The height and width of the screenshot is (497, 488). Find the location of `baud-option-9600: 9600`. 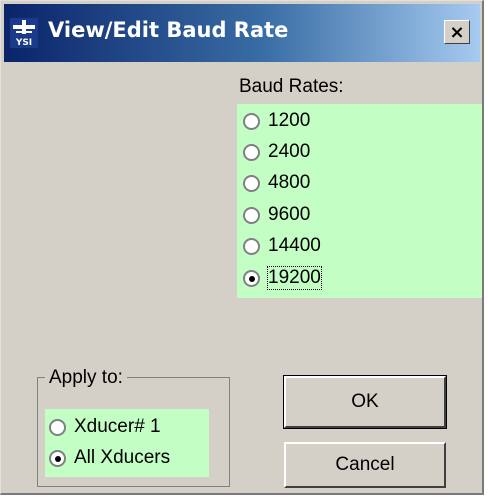

baud-option-9600: 9600 is located at coordinates (276, 215).